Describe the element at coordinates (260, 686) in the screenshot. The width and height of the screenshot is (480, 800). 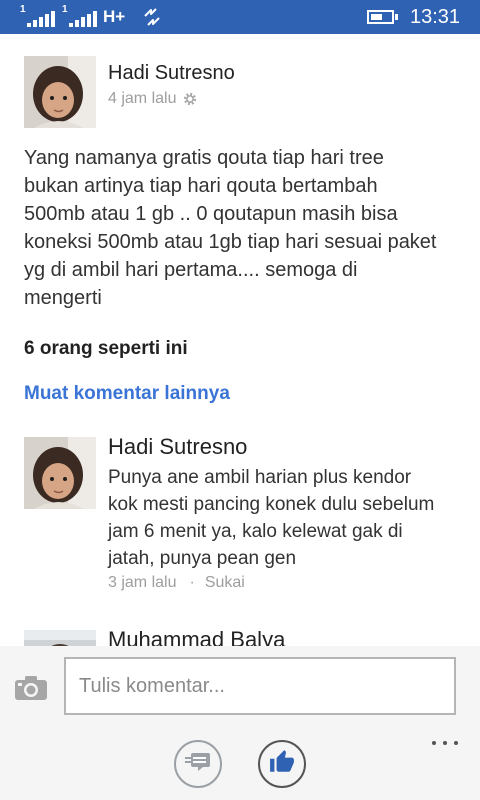
I see `comment-input` at that location.